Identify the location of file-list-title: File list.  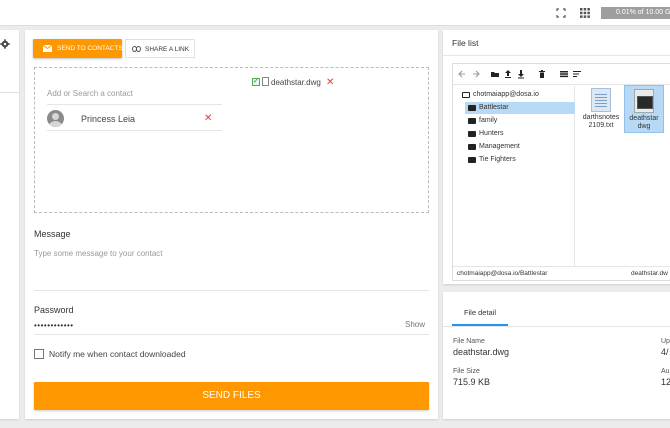
(465, 43).